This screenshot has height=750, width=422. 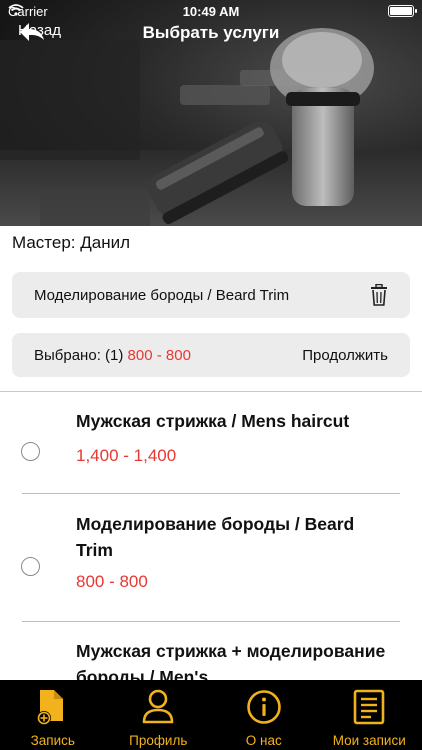 What do you see at coordinates (213, 421) in the screenshot?
I see `service-name: Мужская стрижка / Mens haircut` at bounding box center [213, 421].